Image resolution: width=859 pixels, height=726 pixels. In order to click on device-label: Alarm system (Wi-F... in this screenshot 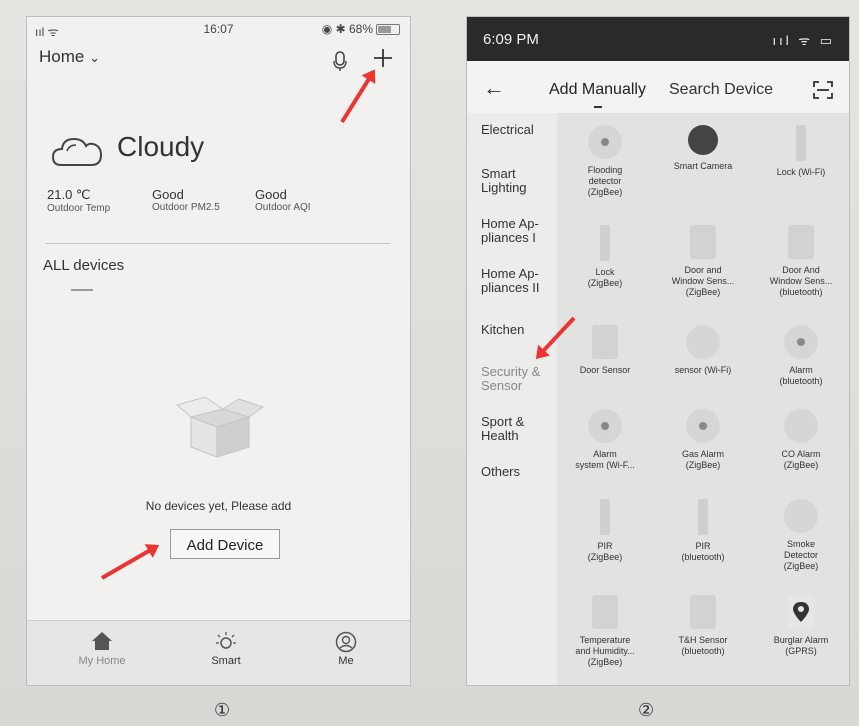, I will do `click(605, 459)`.